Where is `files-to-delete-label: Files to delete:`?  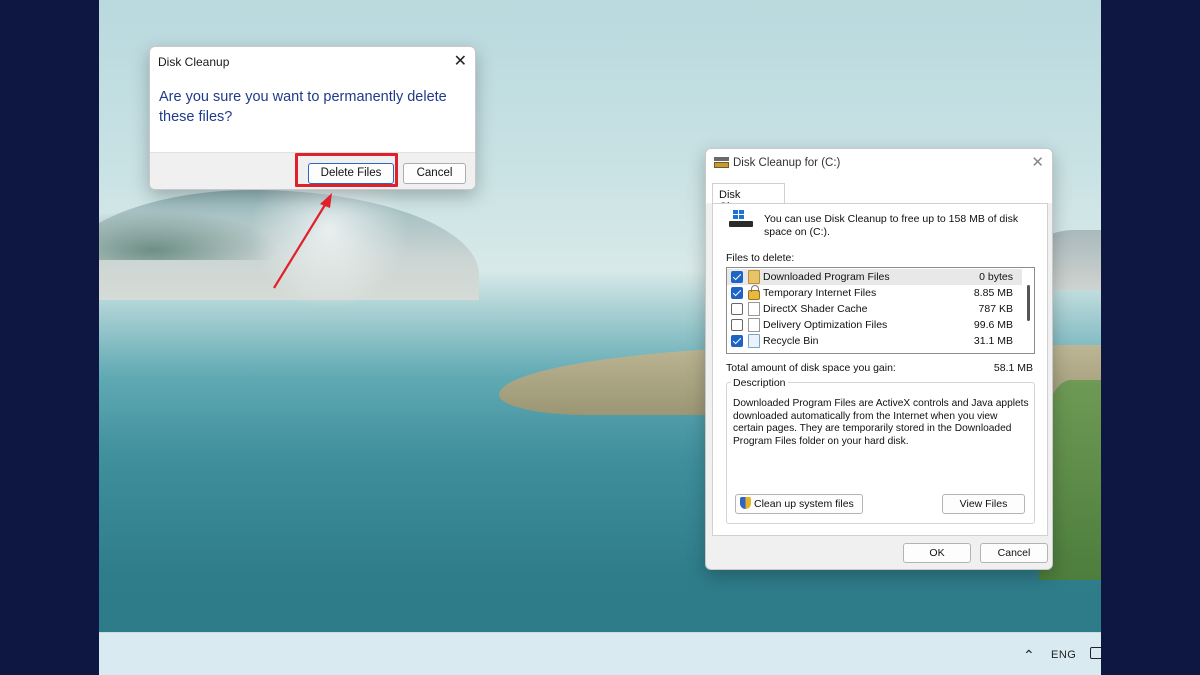
files-to-delete-label: Files to delete: is located at coordinates (760, 258).